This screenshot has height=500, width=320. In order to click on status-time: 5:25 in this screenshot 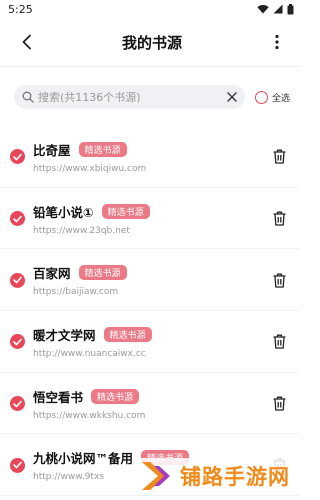, I will do `click(20, 9)`.